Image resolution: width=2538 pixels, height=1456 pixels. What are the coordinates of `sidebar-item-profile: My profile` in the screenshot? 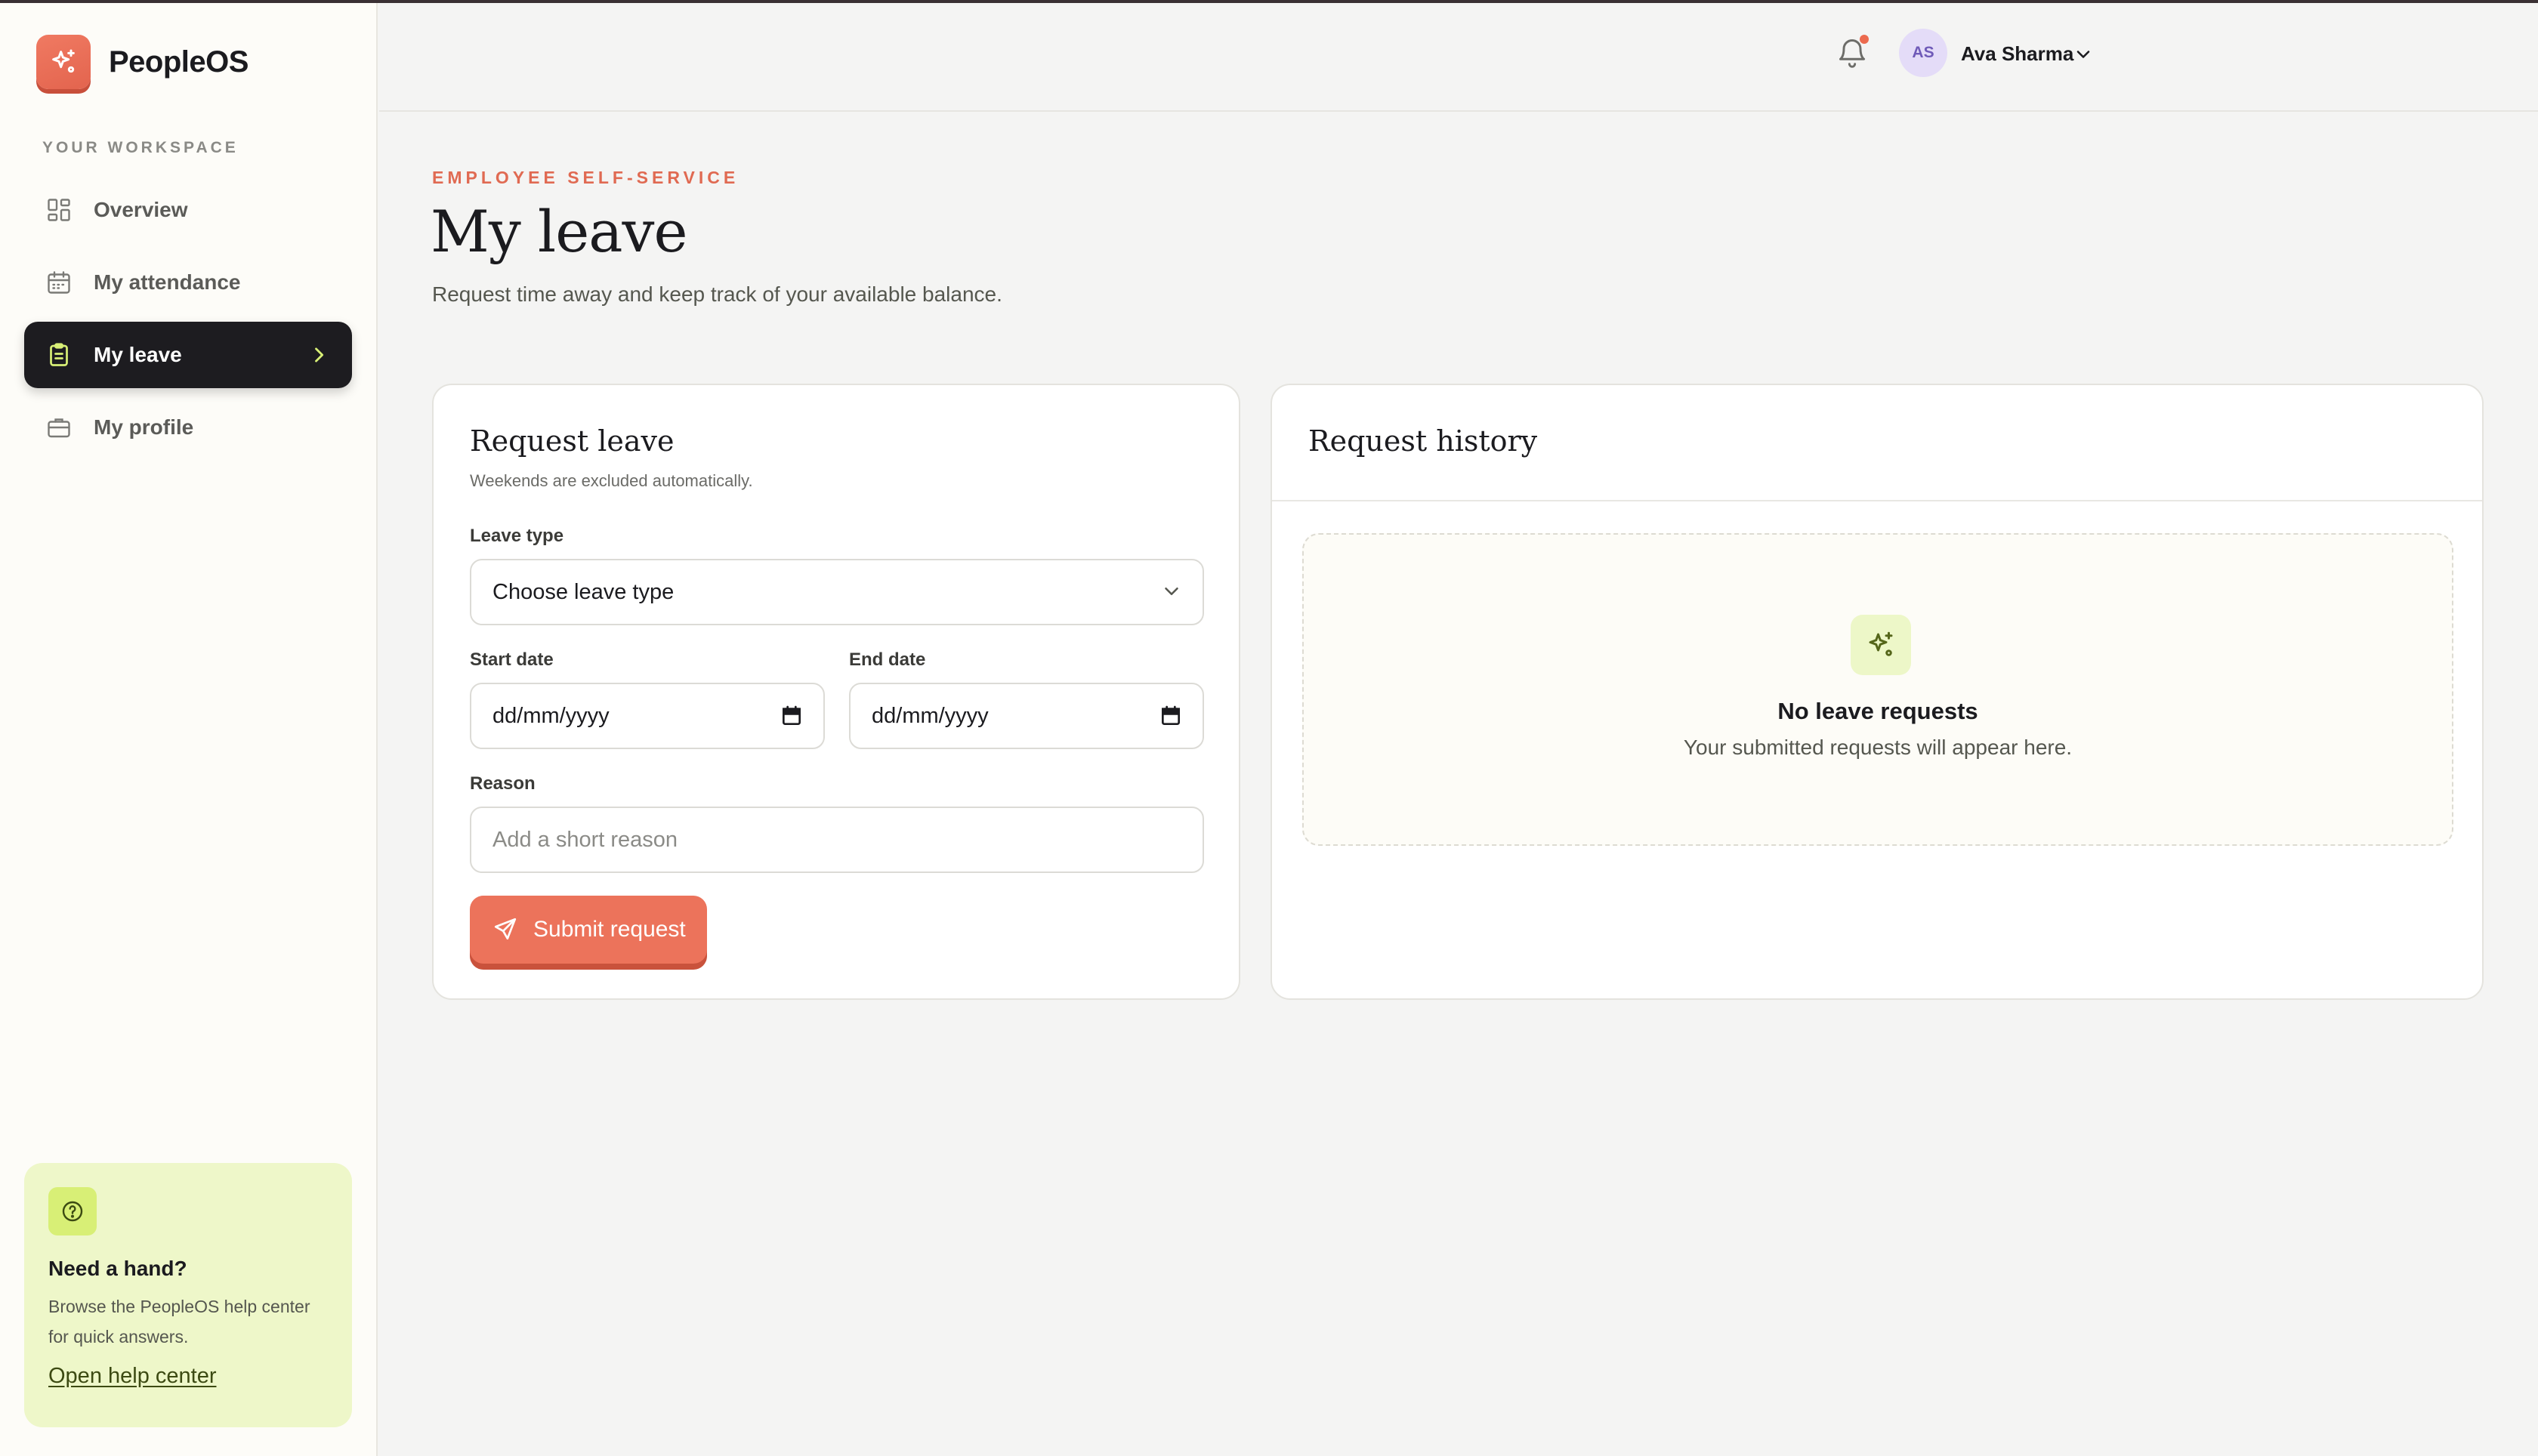 It's located at (188, 427).